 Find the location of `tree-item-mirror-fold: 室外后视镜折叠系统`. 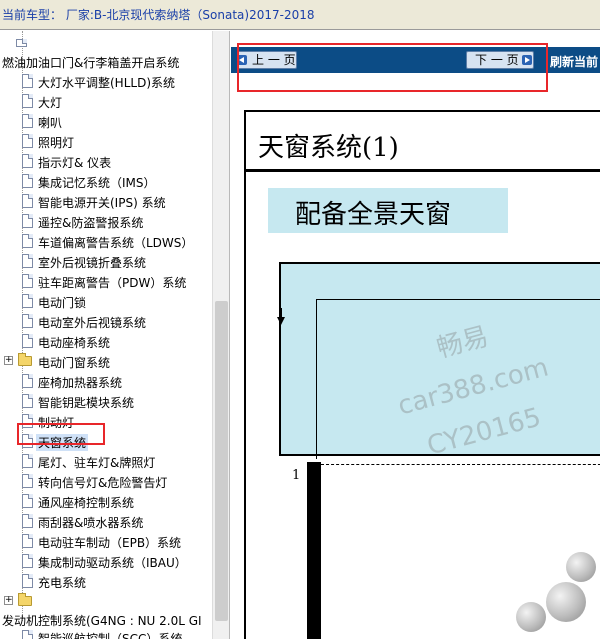

tree-item-mirror-fold: 室外后视镜折叠系统 is located at coordinates (105, 261).